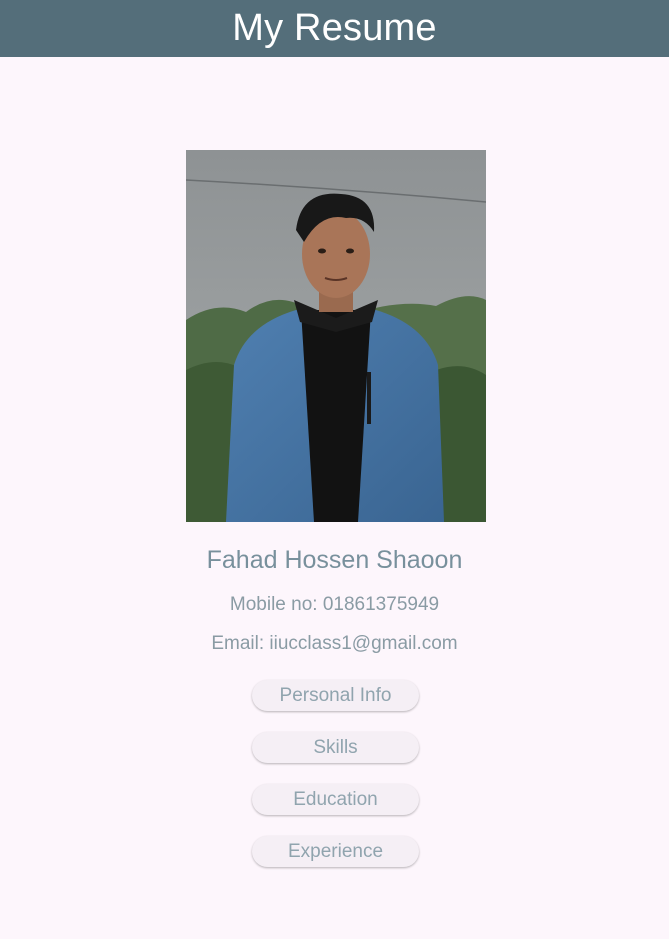  I want to click on mobile-number: Mobile no: 01861375949, so click(334, 604).